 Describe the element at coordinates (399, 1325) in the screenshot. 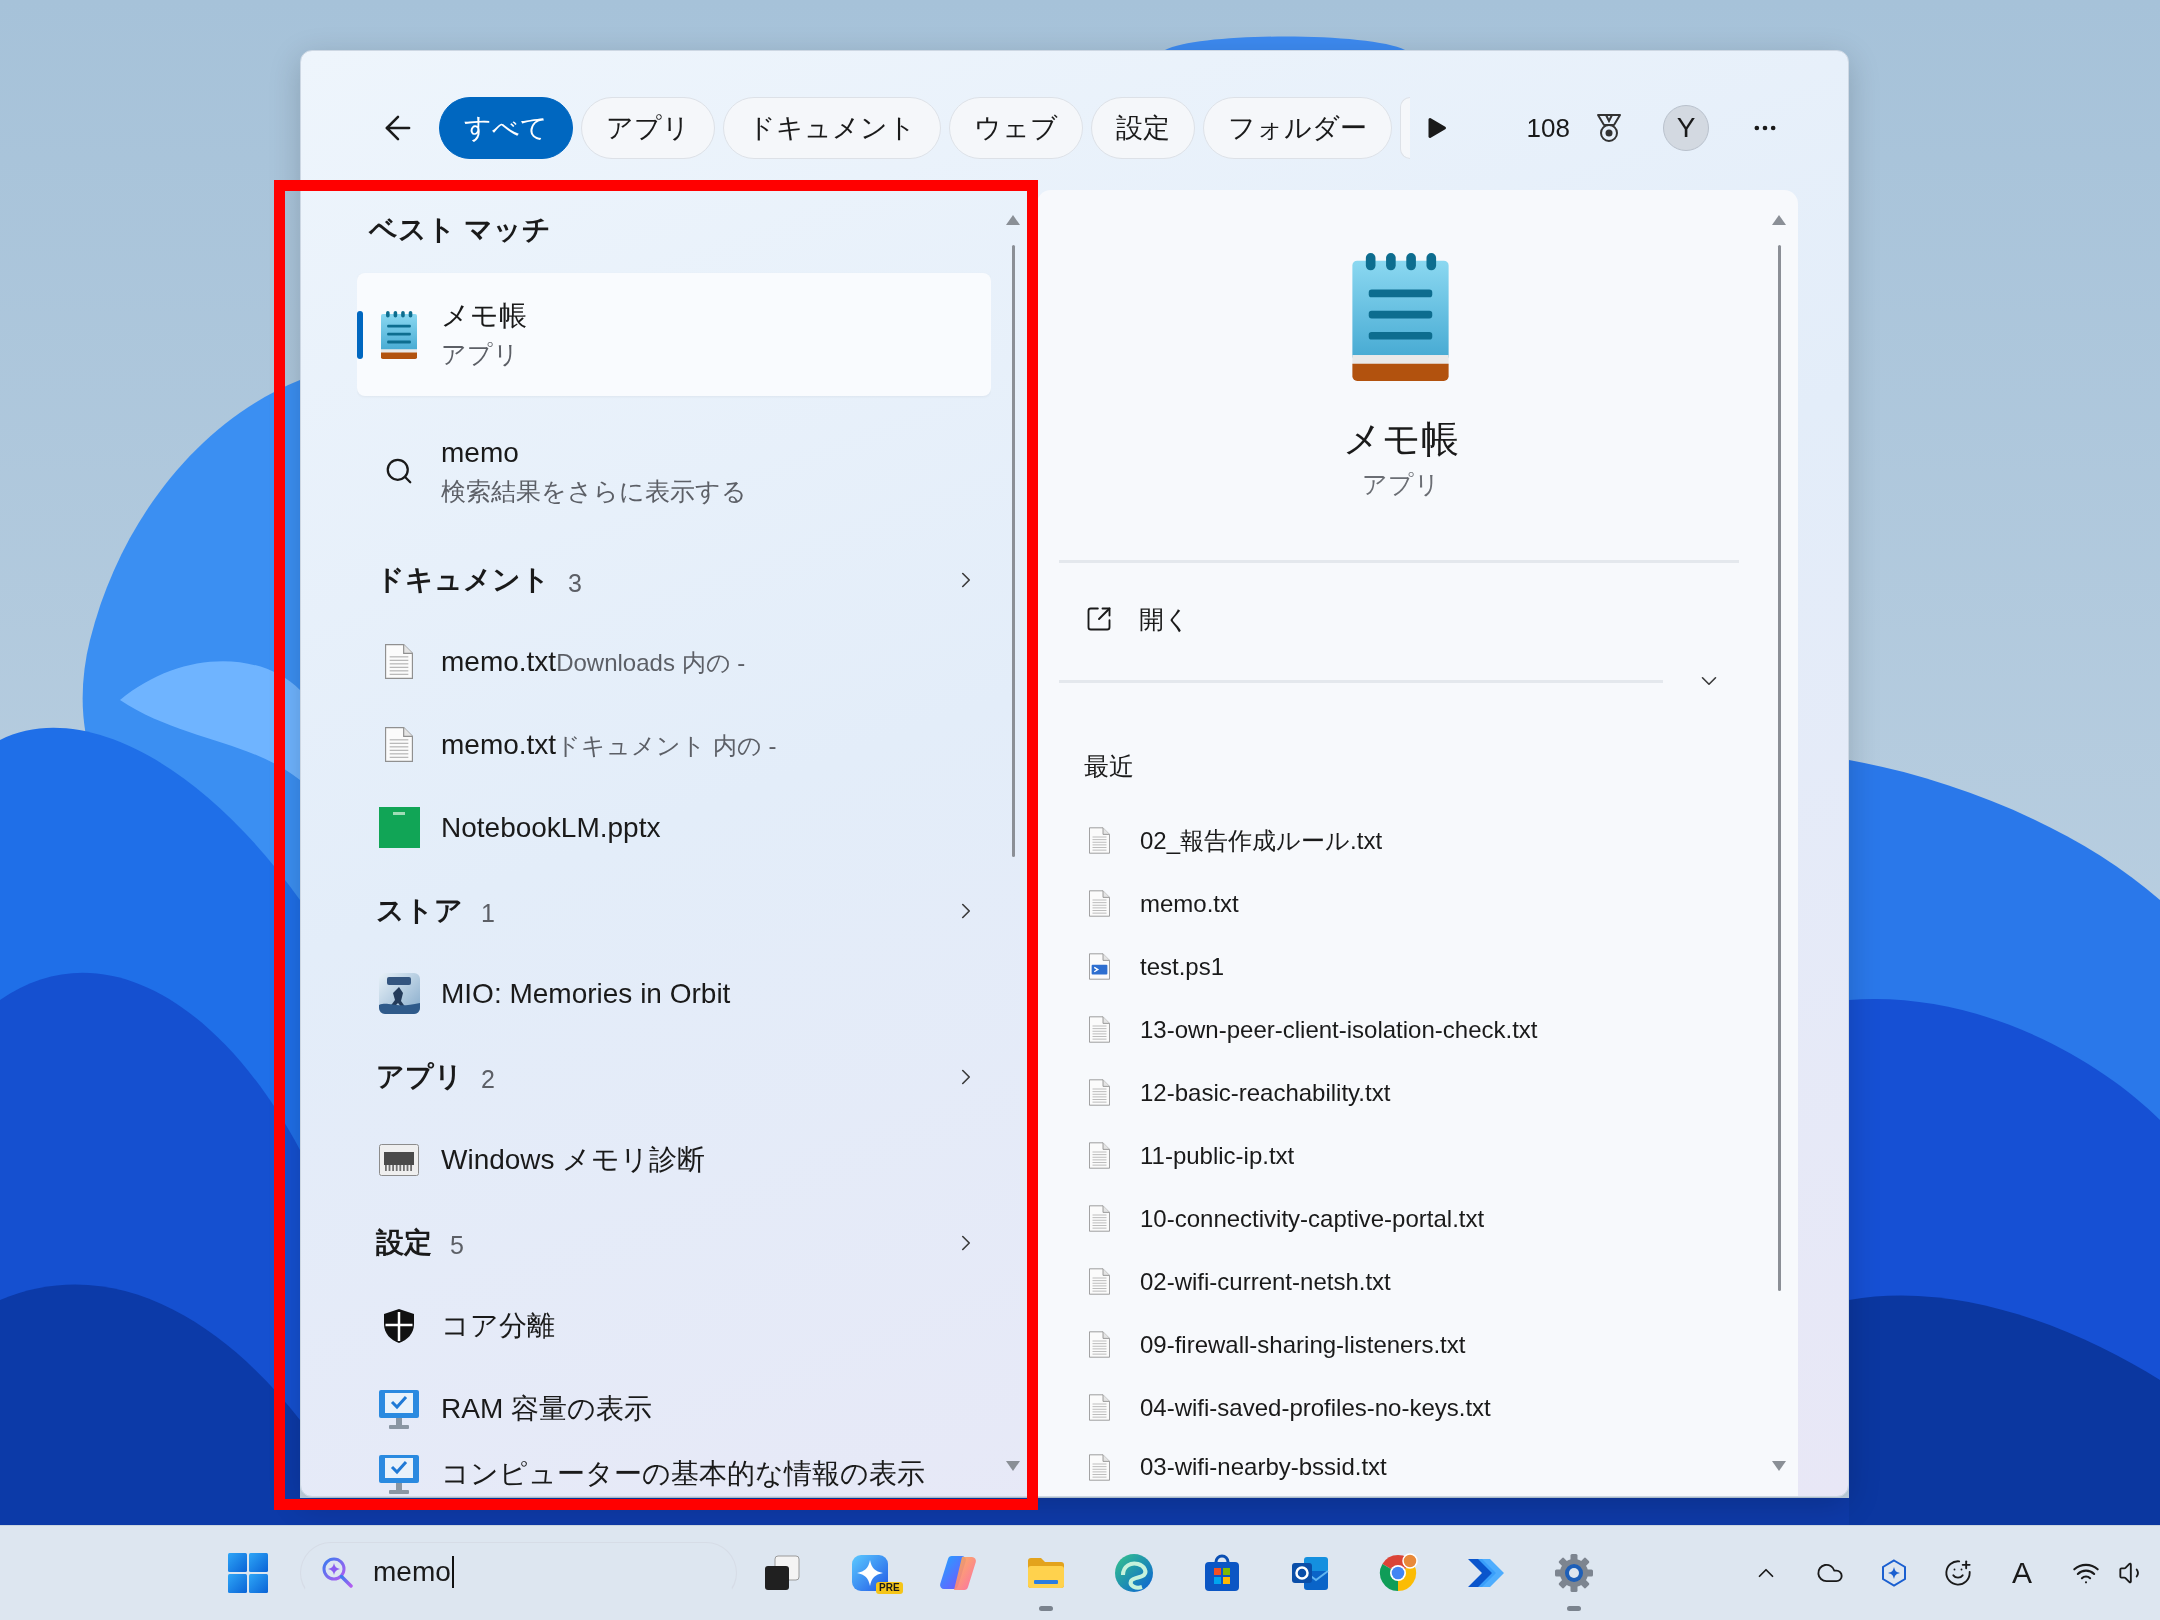

I see `shield-icon` at that location.